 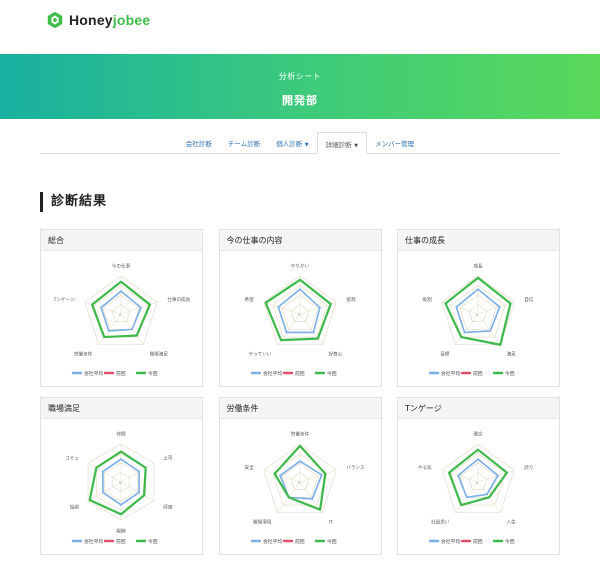 I want to click on axis-label: 上司, so click(x=168, y=458).